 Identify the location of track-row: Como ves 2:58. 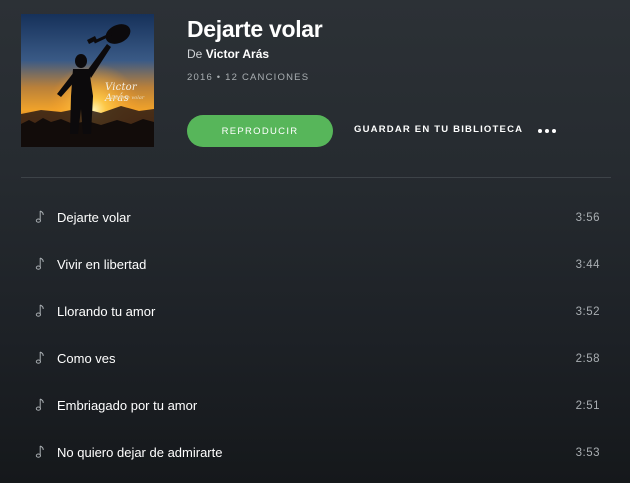
(316, 358).